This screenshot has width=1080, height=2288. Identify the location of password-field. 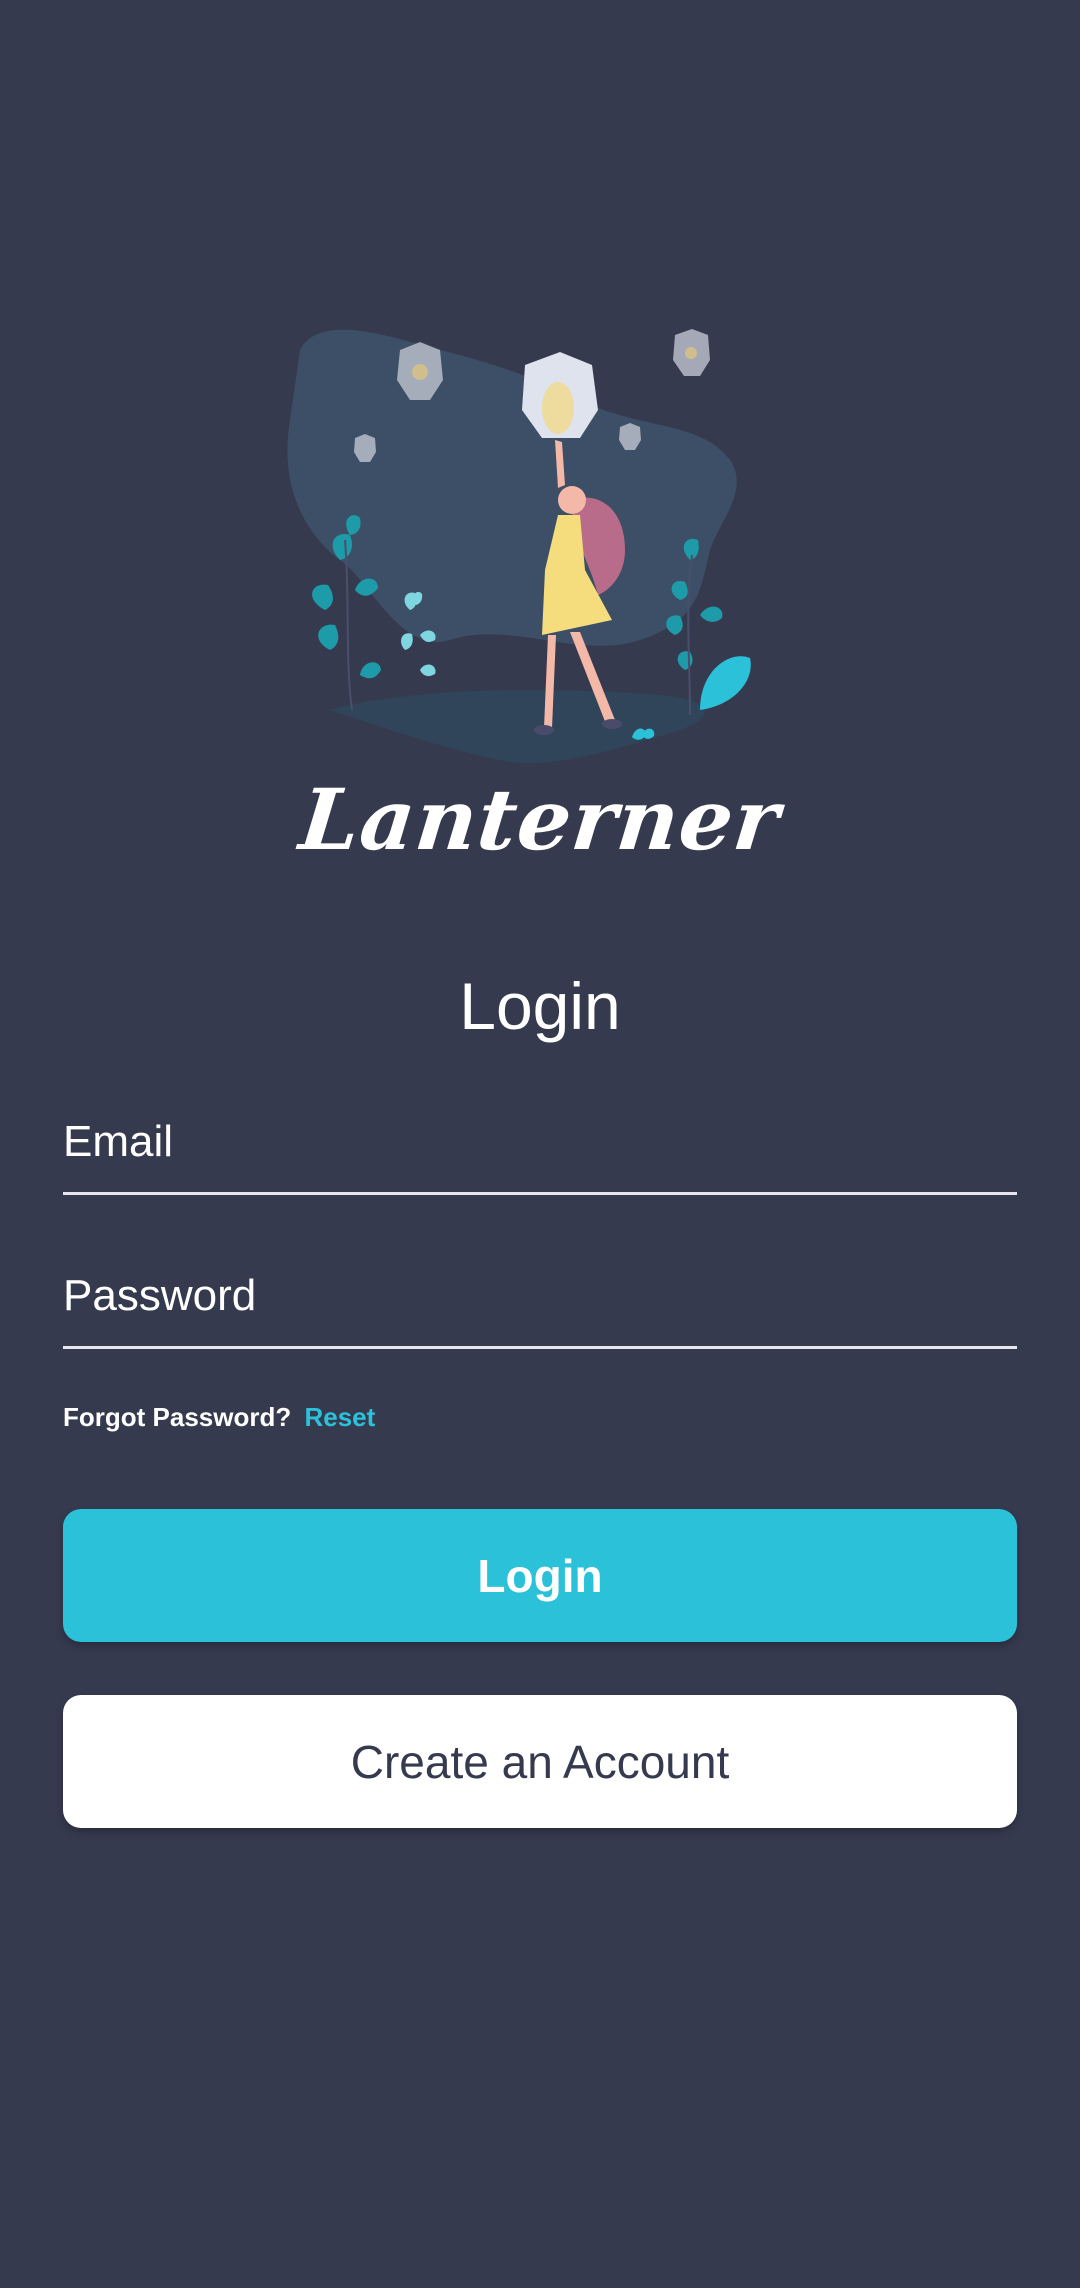
(540, 1296).